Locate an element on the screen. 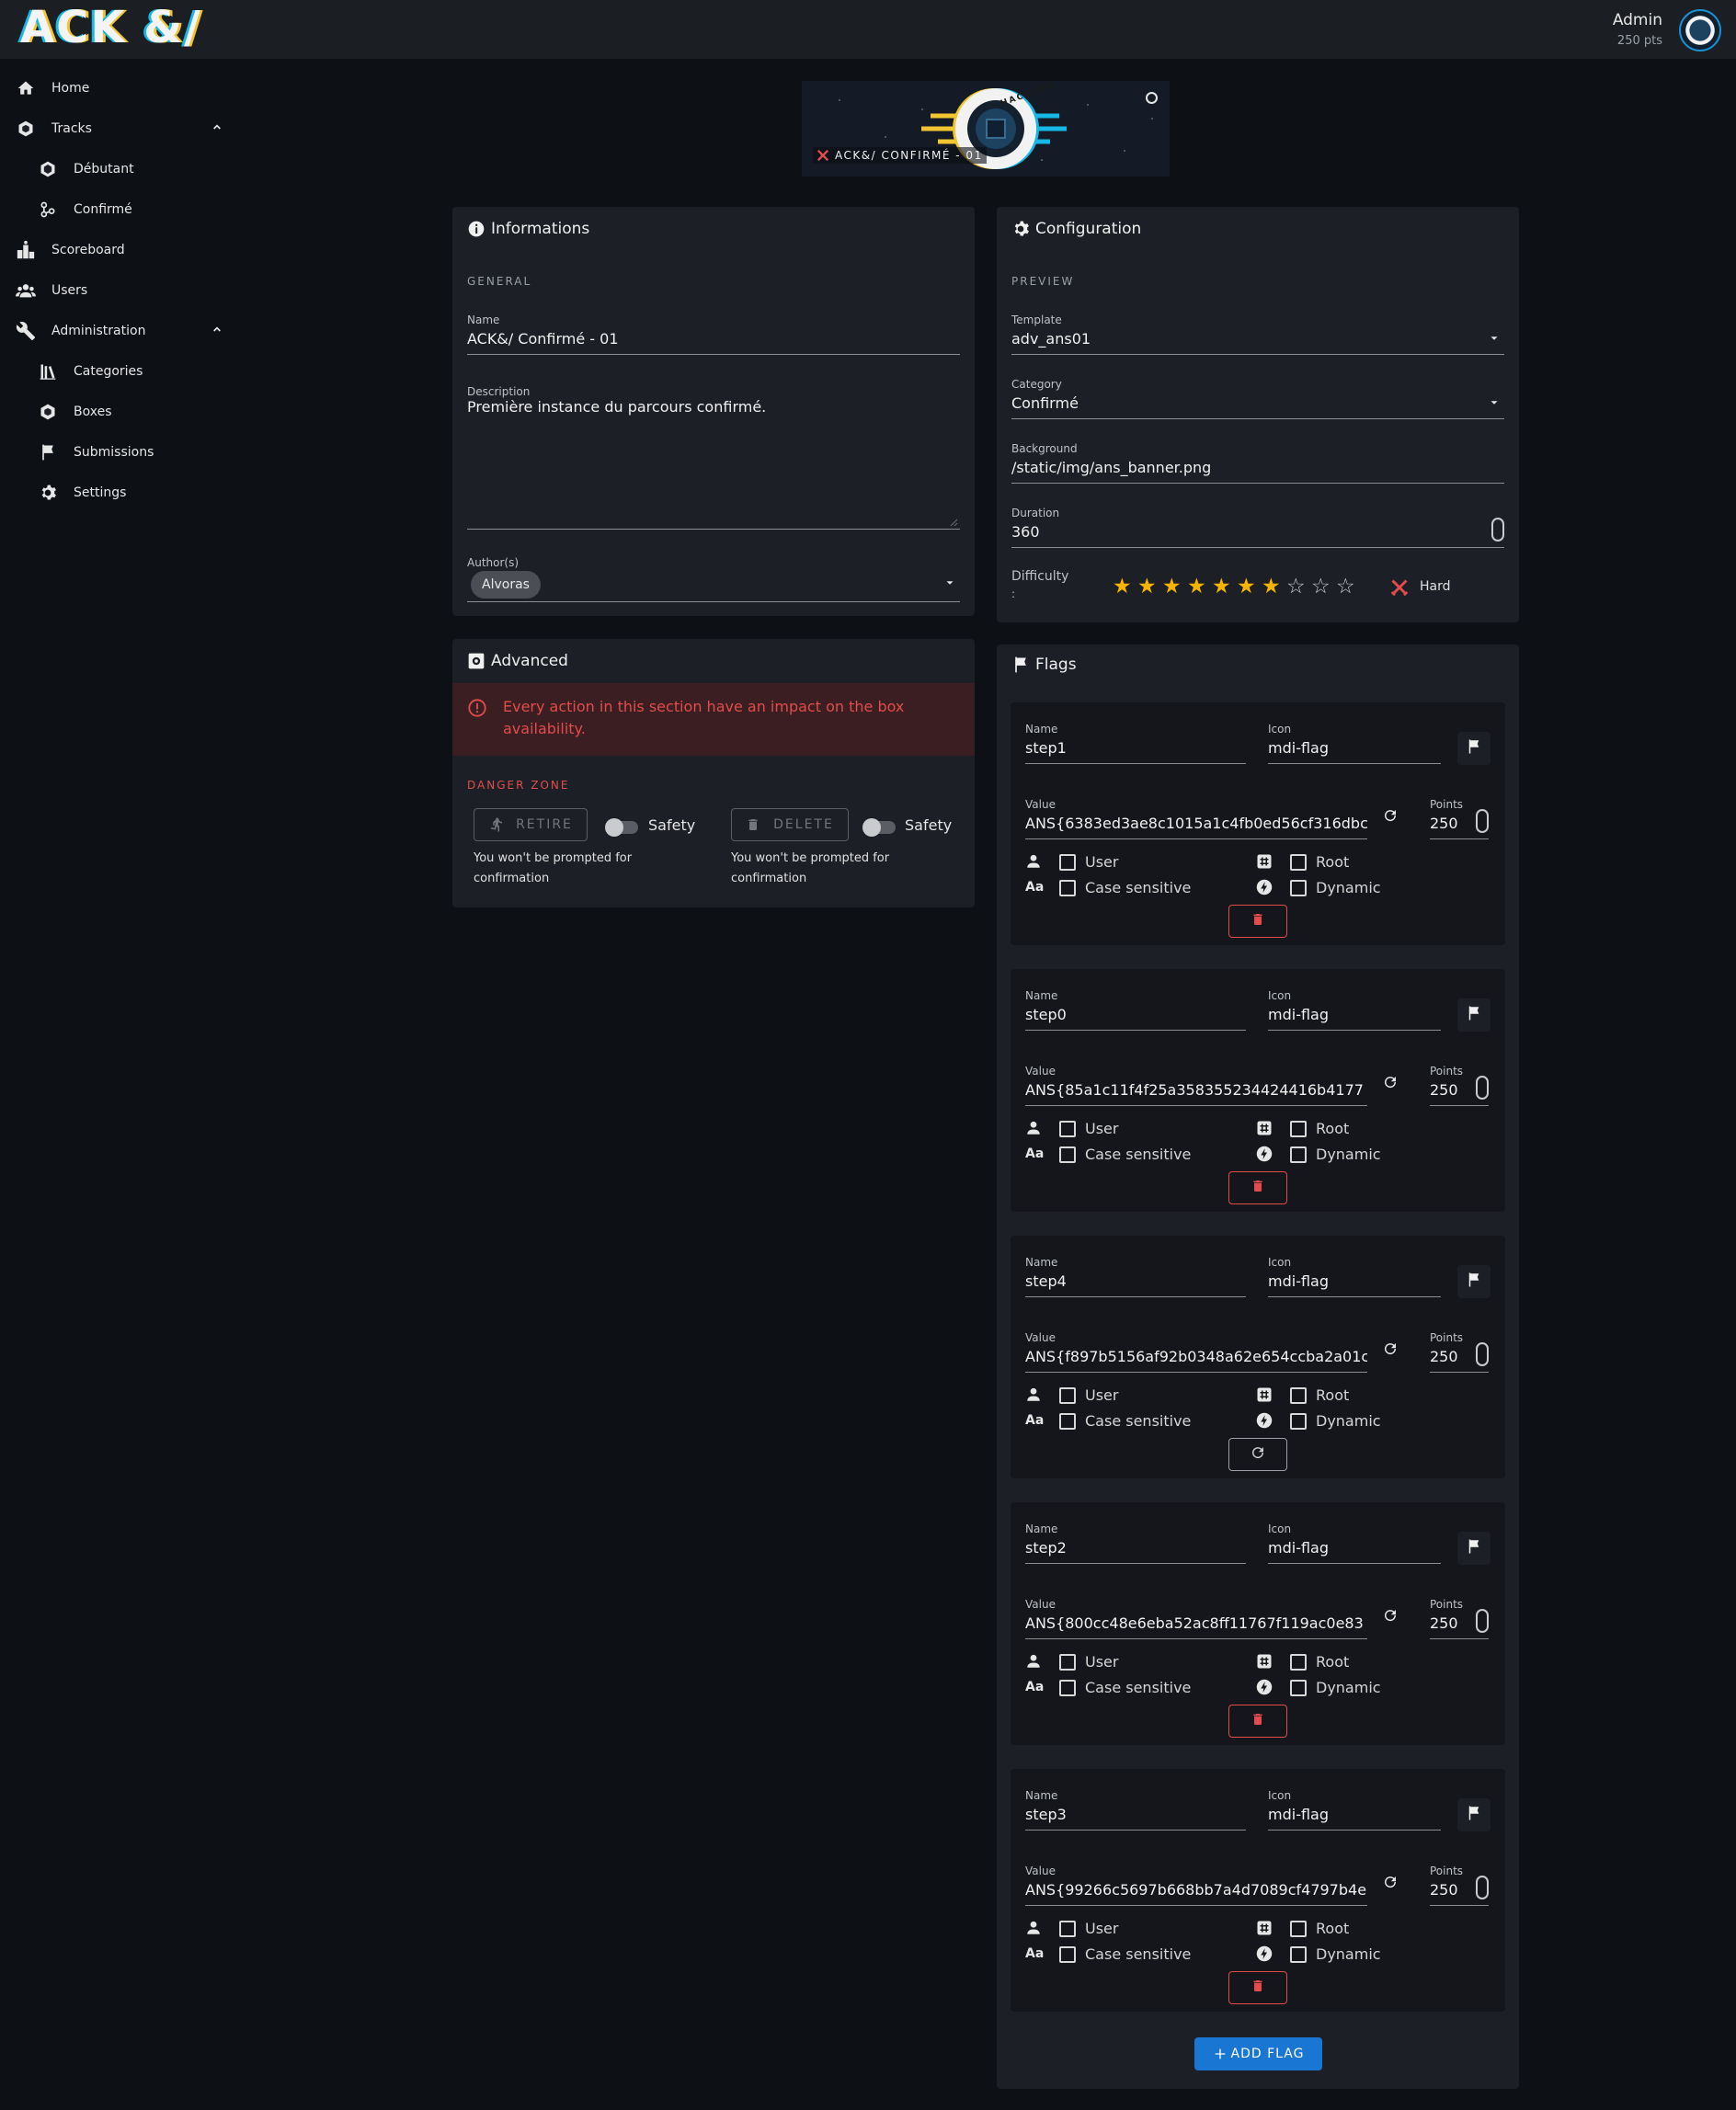 The image size is (1736, 2110). delete-safety-toggle is located at coordinates (879, 827).